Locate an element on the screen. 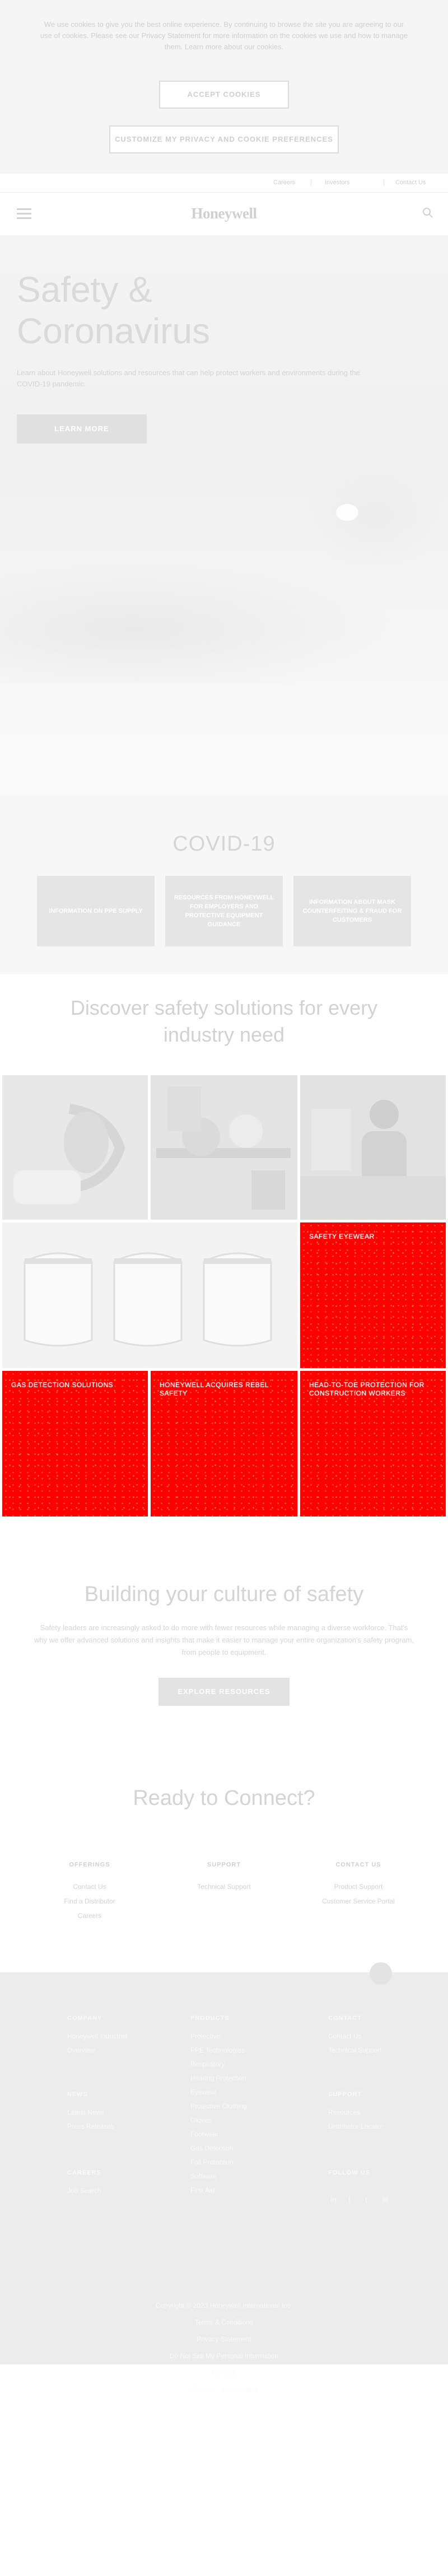 This screenshot has width=448, height=2576. facebook-icon: f is located at coordinates (350, 2200).